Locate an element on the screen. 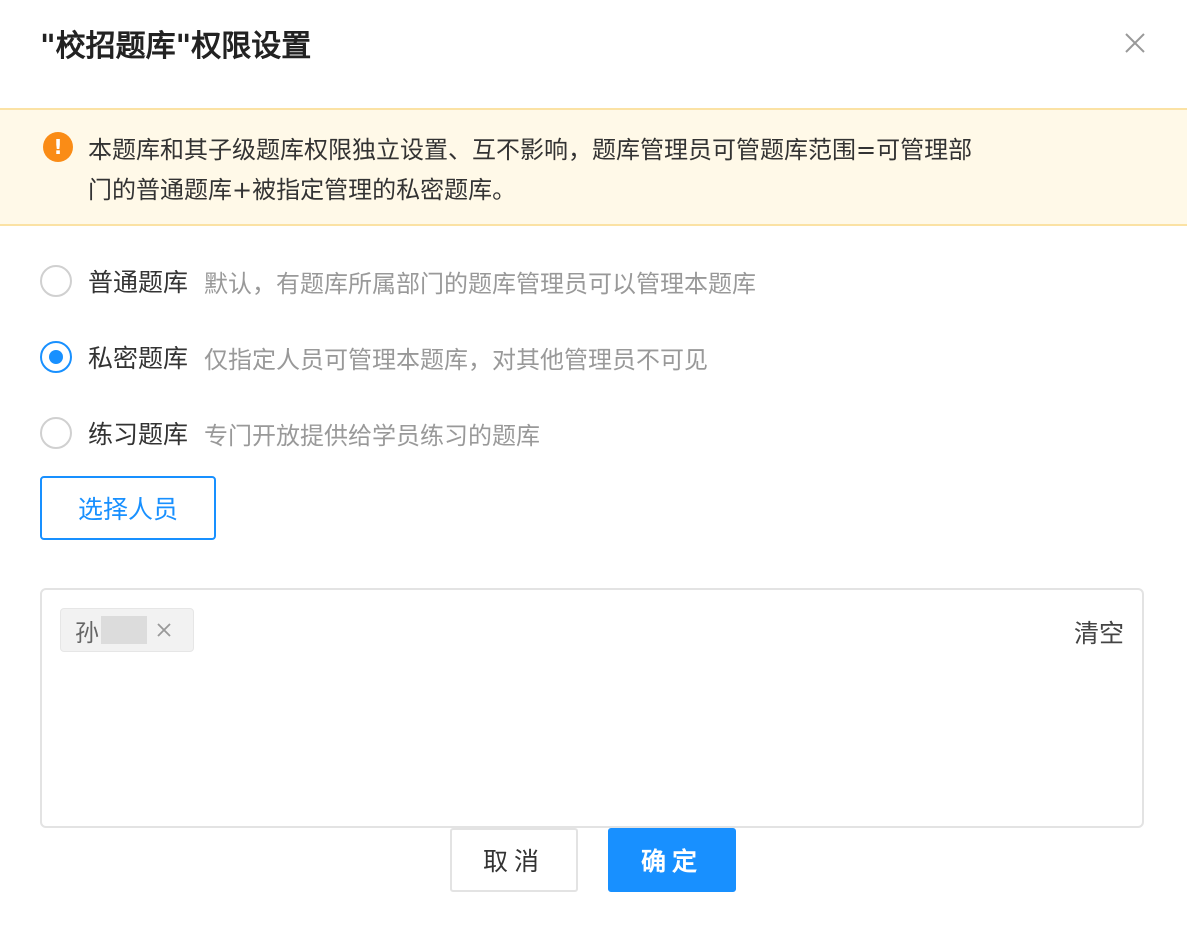  option-description: 默认，有题库所属部门的题库管理员可以管理本题库 is located at coordinates (480, 283).